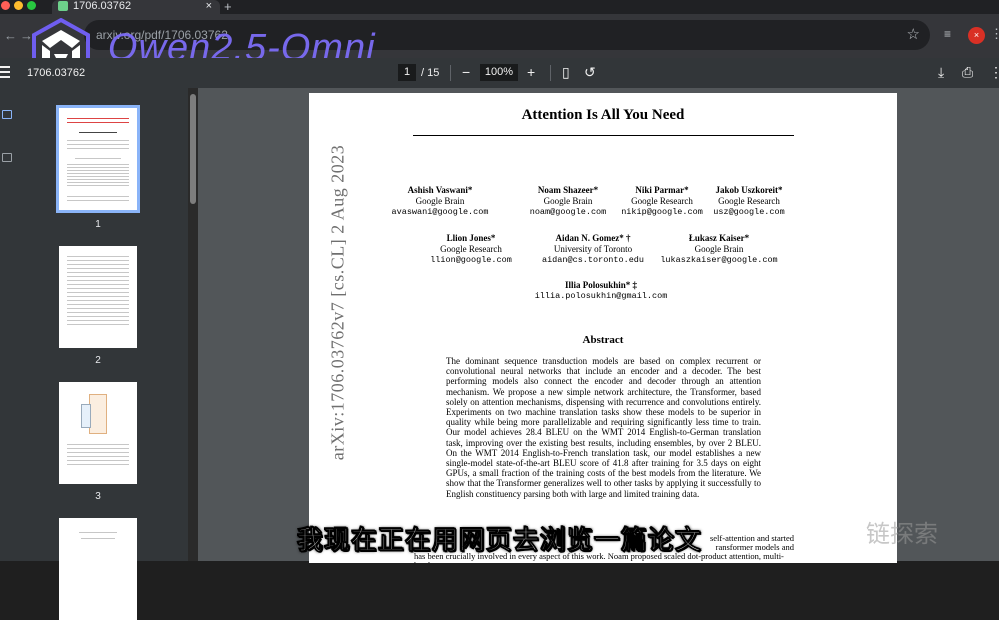 This screenshot has width=999, height=620. I want to click on thumbnail-number: 2, so click(98, 360).